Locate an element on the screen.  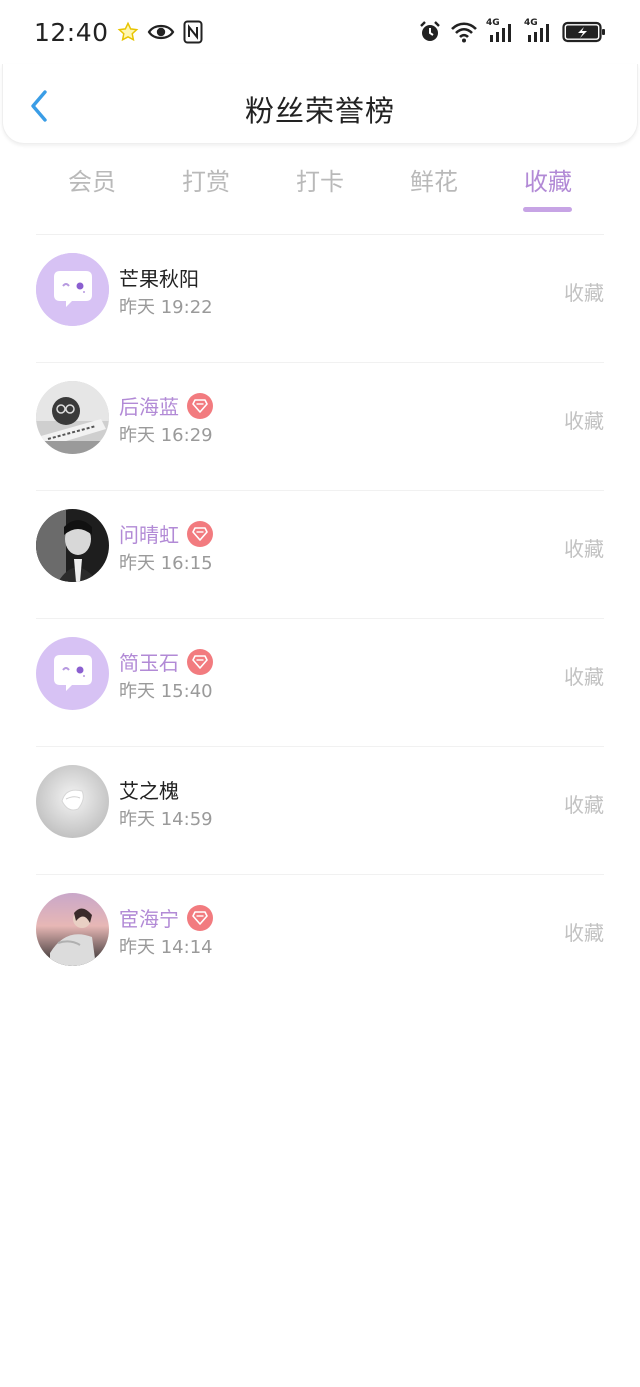
user-name: 芒果秋阳 is located at coordinates (159, 277).